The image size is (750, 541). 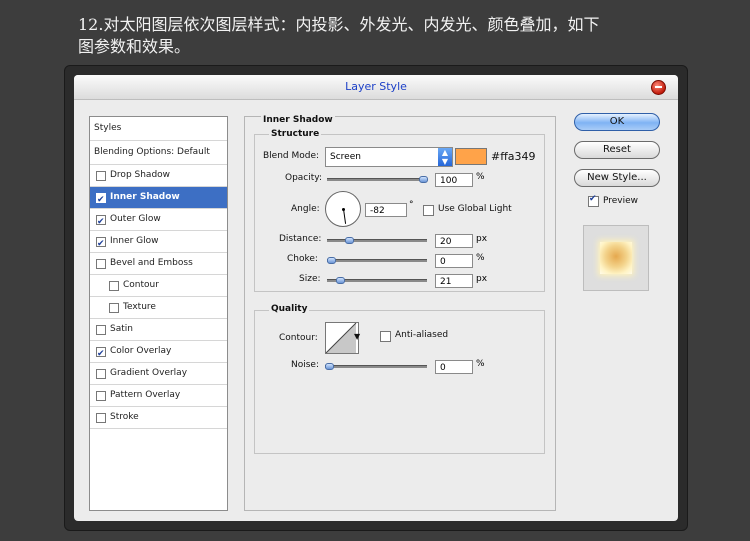 I want to click on noise-input: 0, so click(x=454, y=367).